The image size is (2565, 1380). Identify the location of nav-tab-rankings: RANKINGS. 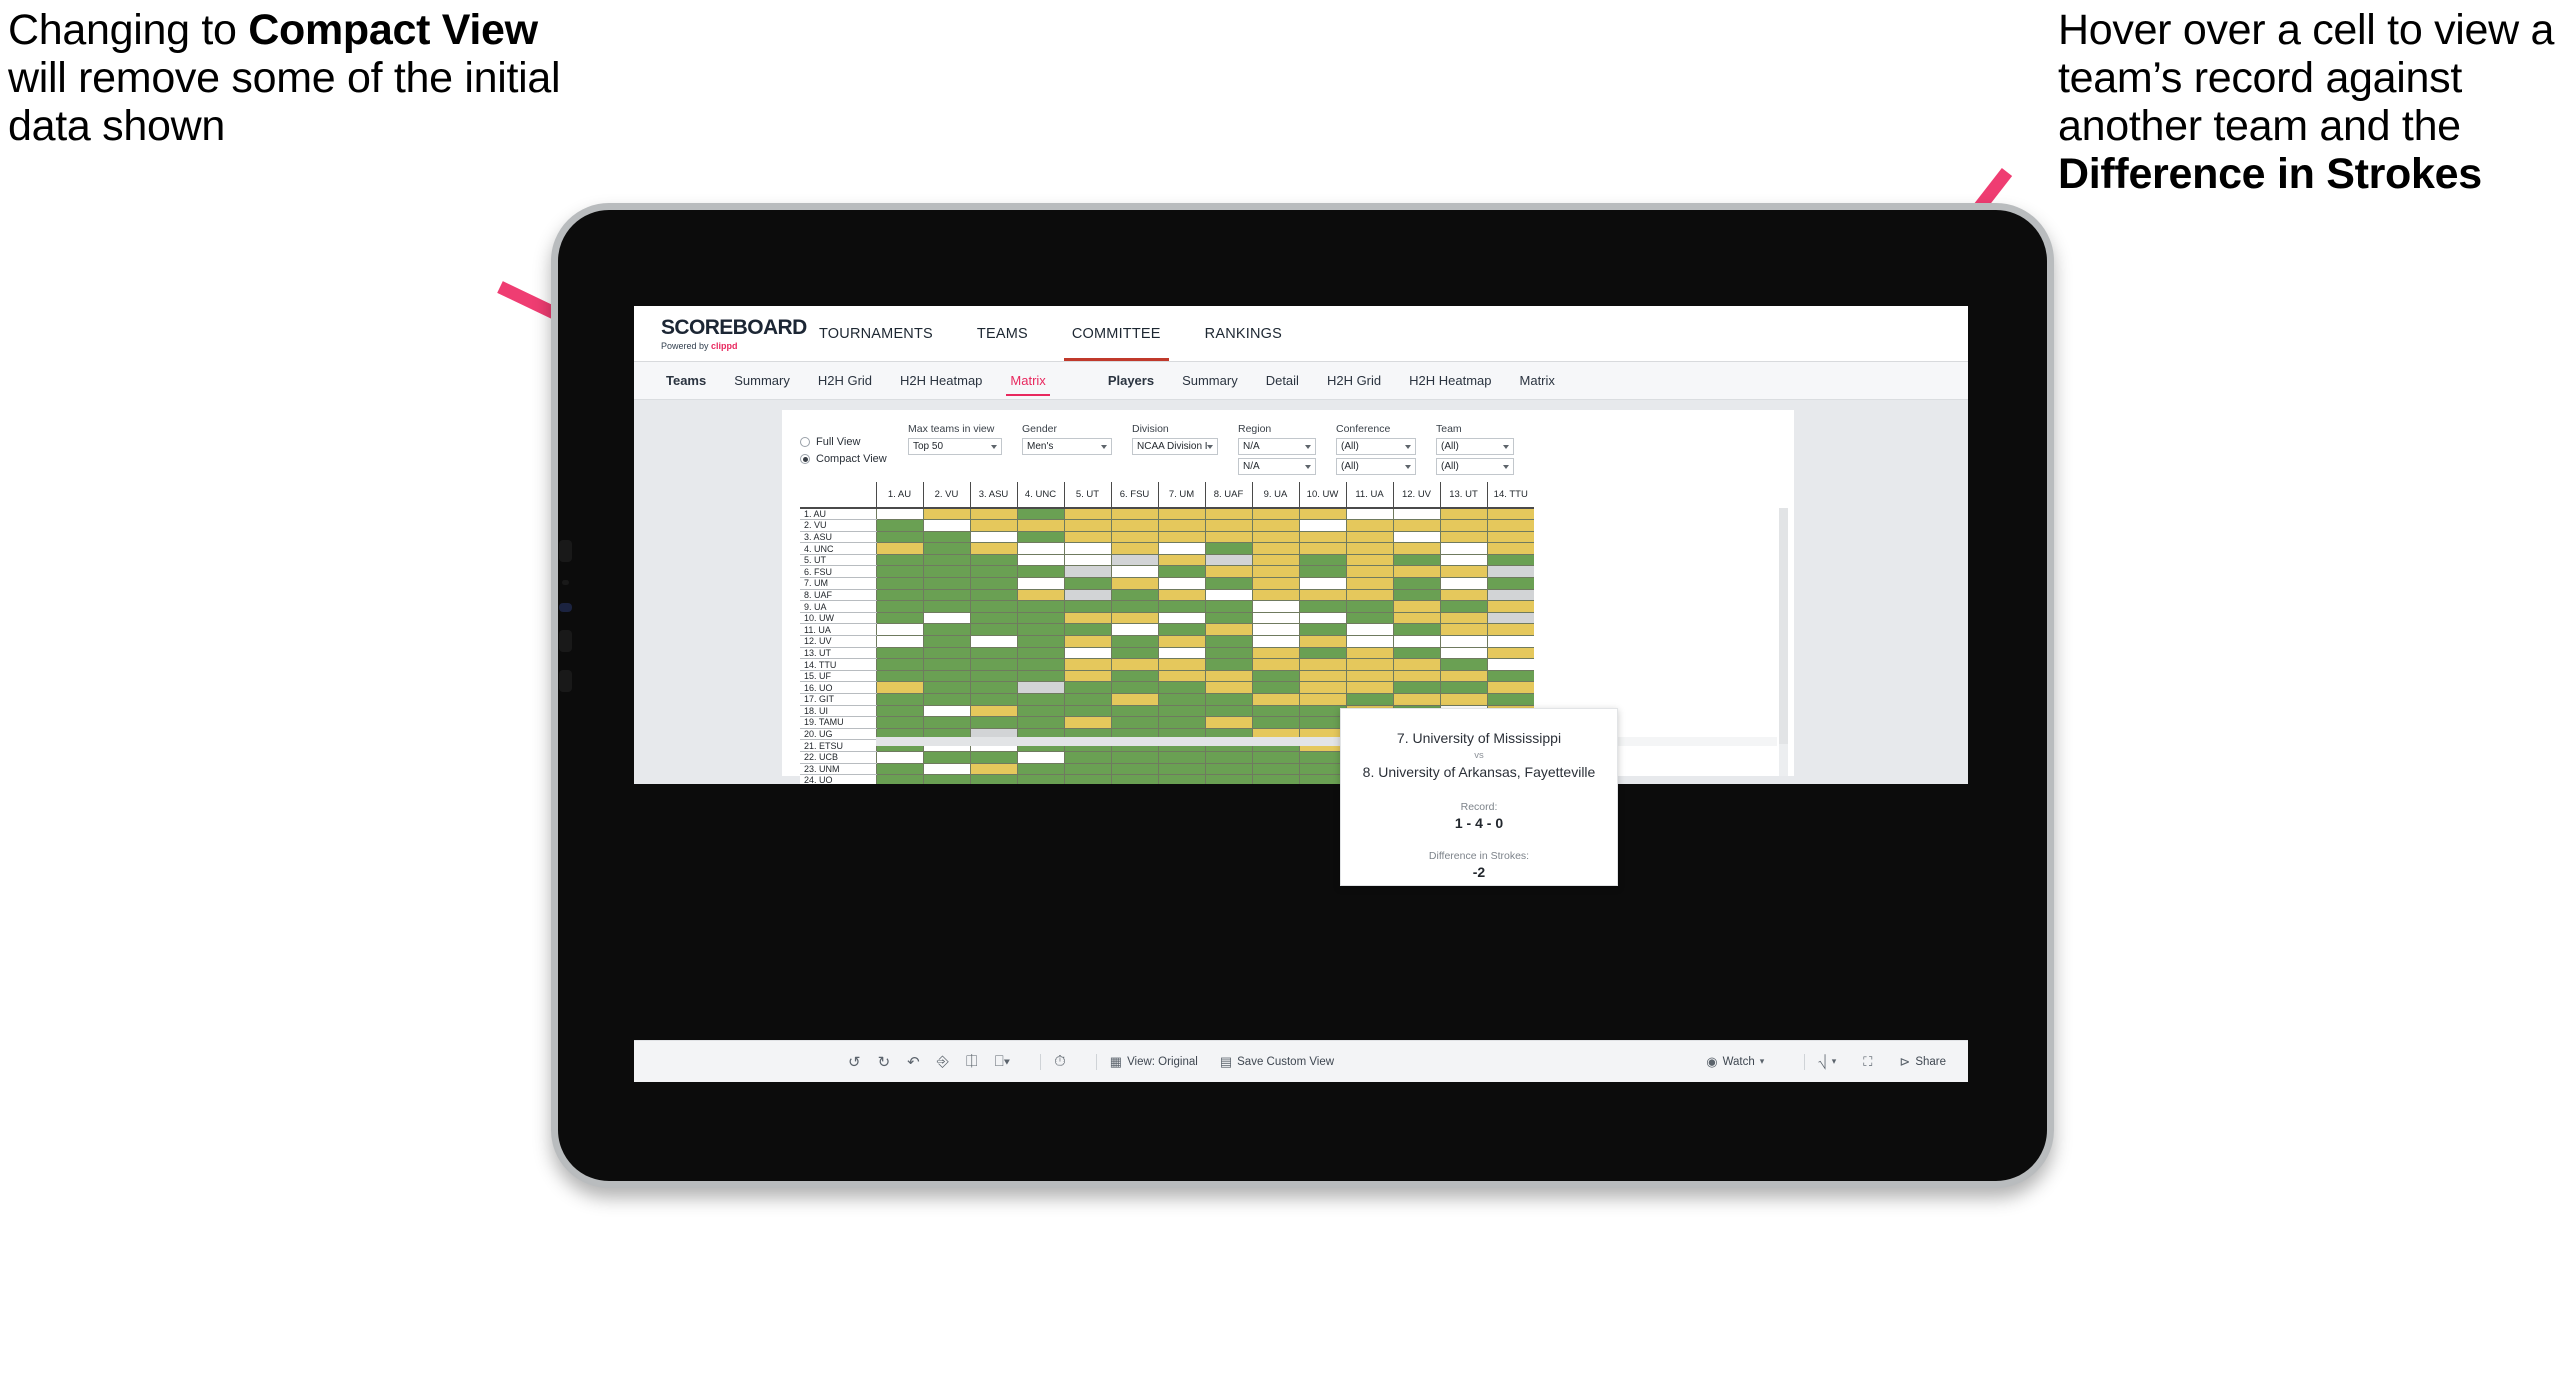
(1243, 333).